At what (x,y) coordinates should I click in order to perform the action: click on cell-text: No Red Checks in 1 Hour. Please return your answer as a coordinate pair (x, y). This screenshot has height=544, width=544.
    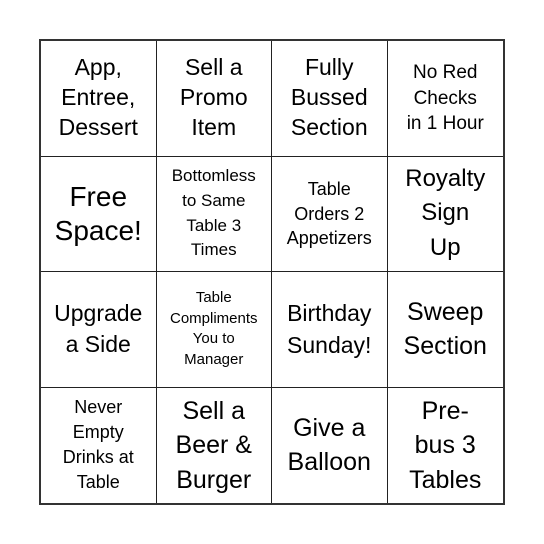
    Looking at the image, I should click on (445, 98).